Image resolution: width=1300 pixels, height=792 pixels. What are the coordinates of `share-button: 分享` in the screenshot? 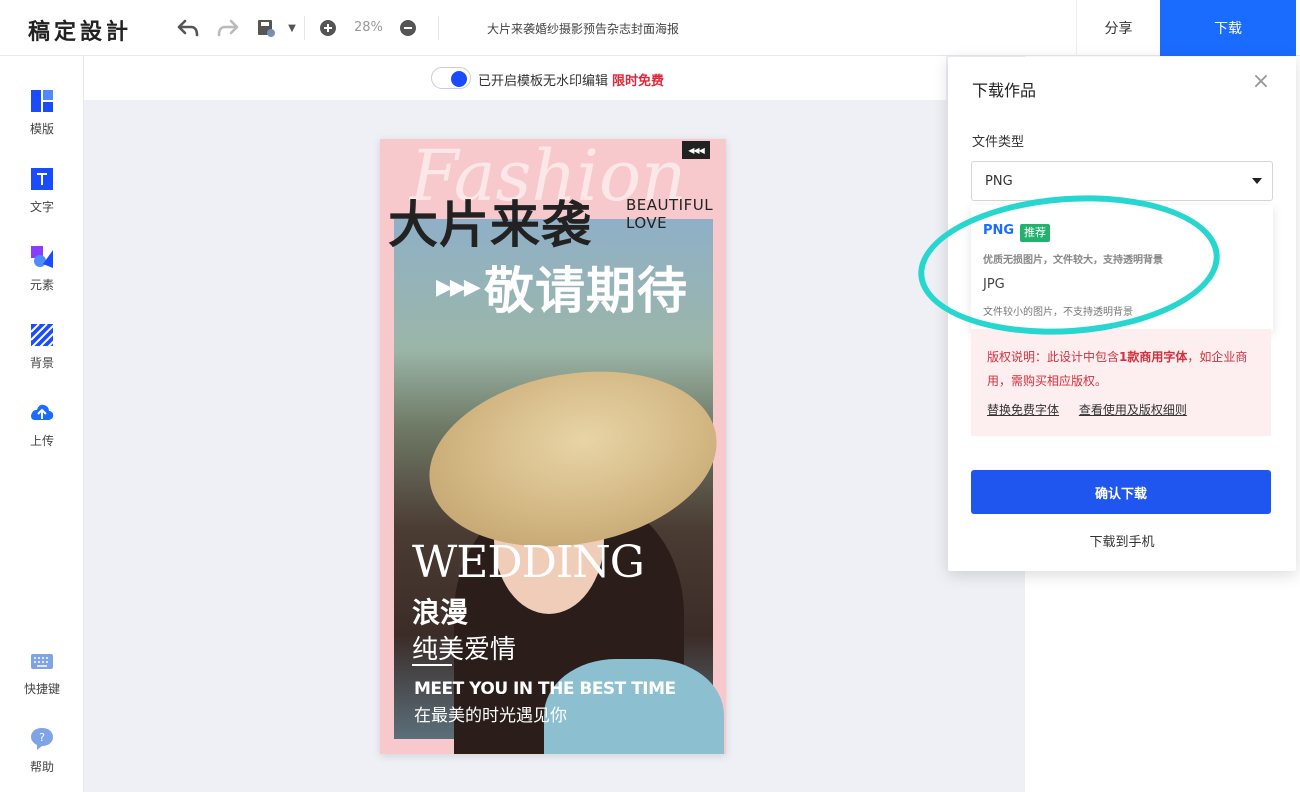 It's located at (1118, 28).